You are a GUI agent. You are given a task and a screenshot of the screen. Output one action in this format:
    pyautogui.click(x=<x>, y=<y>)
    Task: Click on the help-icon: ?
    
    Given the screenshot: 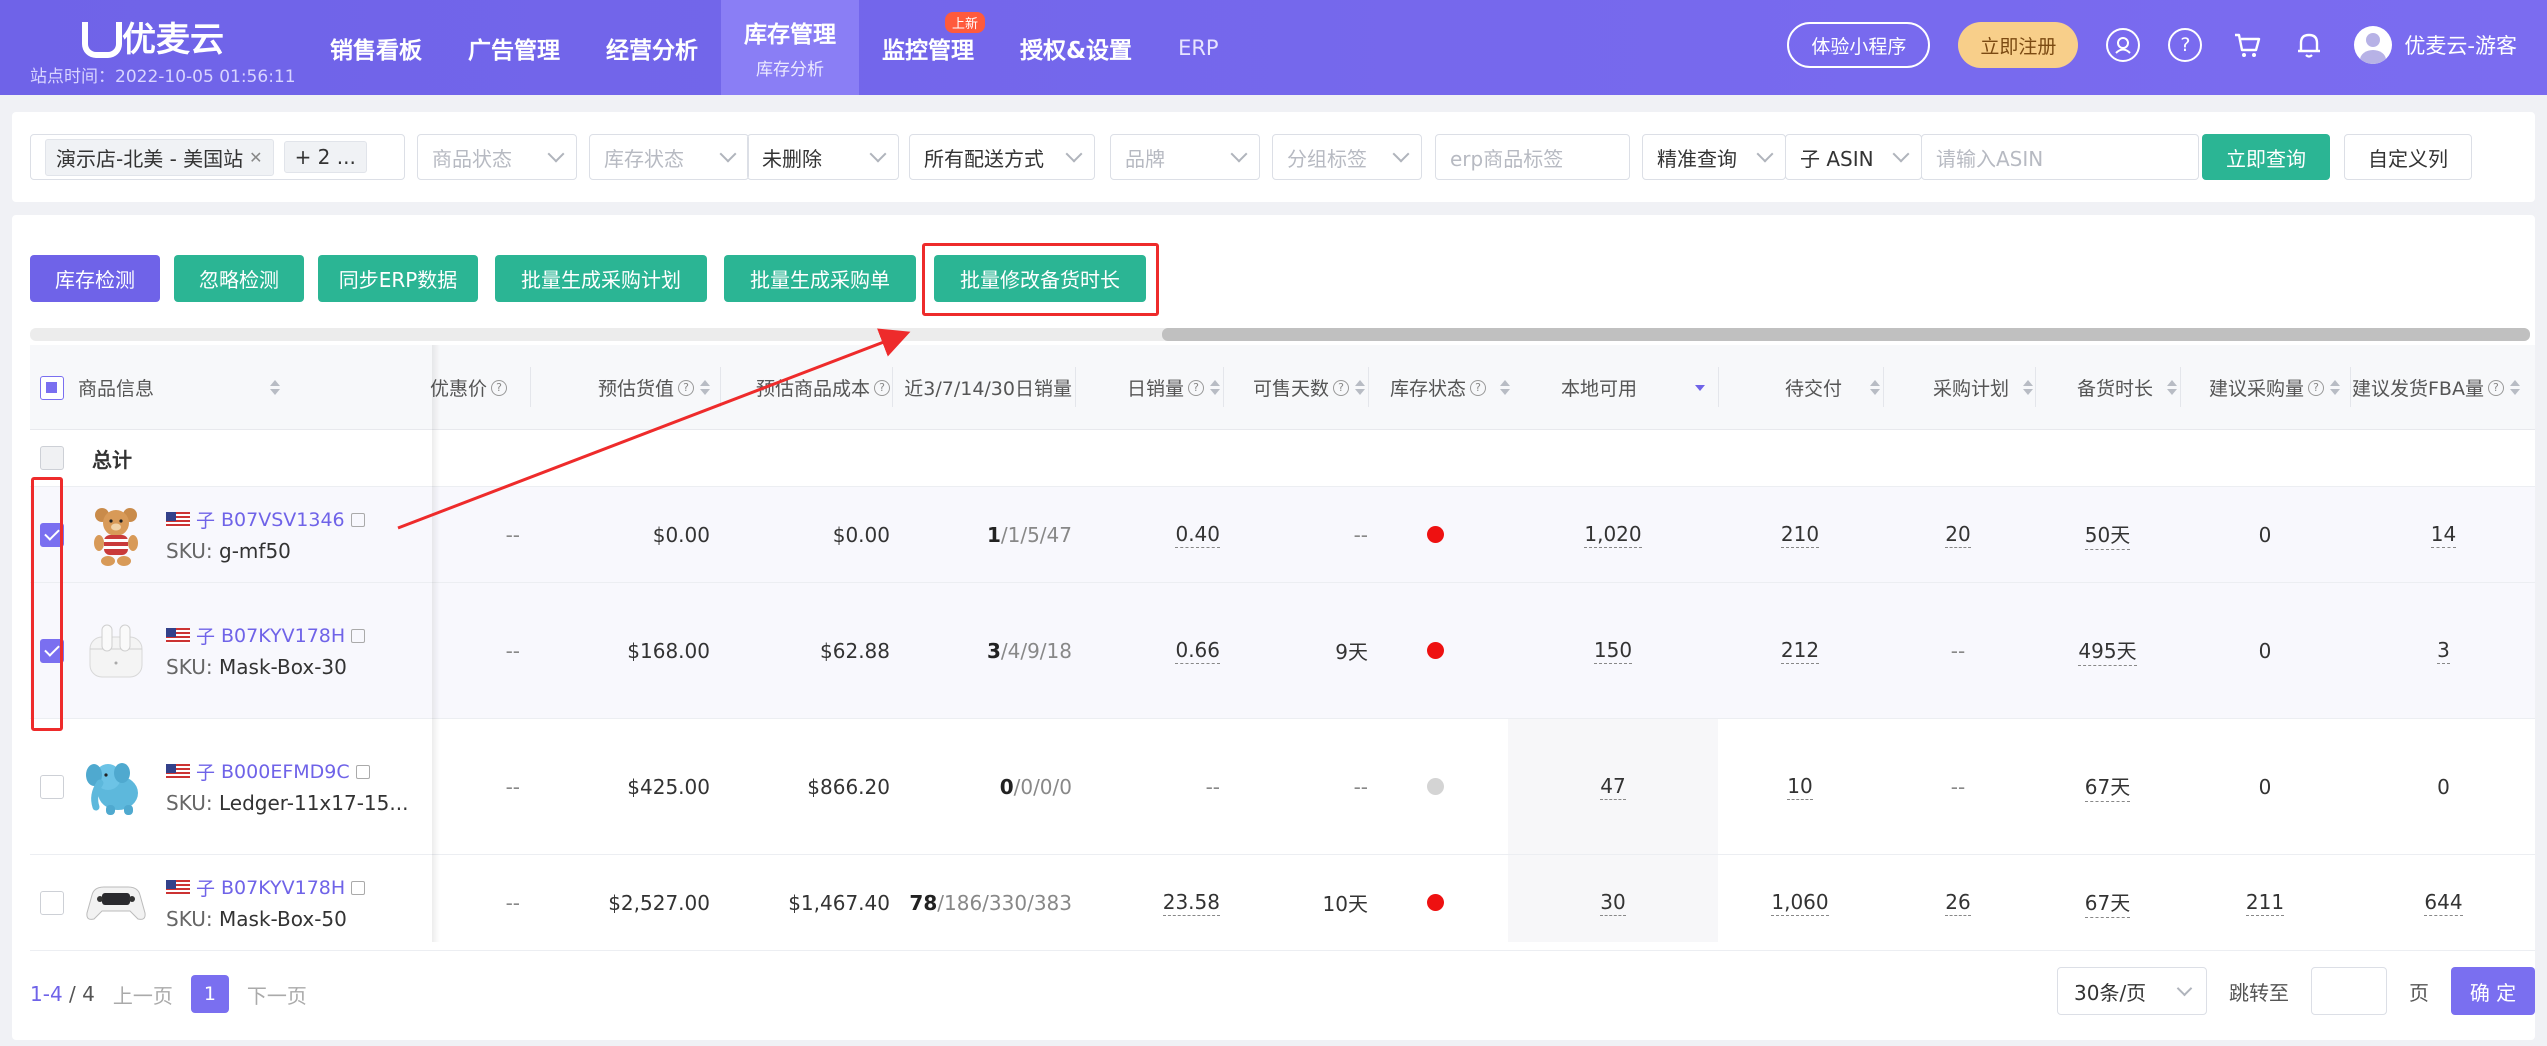 What is the action you would take?
    pyautogui.click(x=2185, y=45)
    